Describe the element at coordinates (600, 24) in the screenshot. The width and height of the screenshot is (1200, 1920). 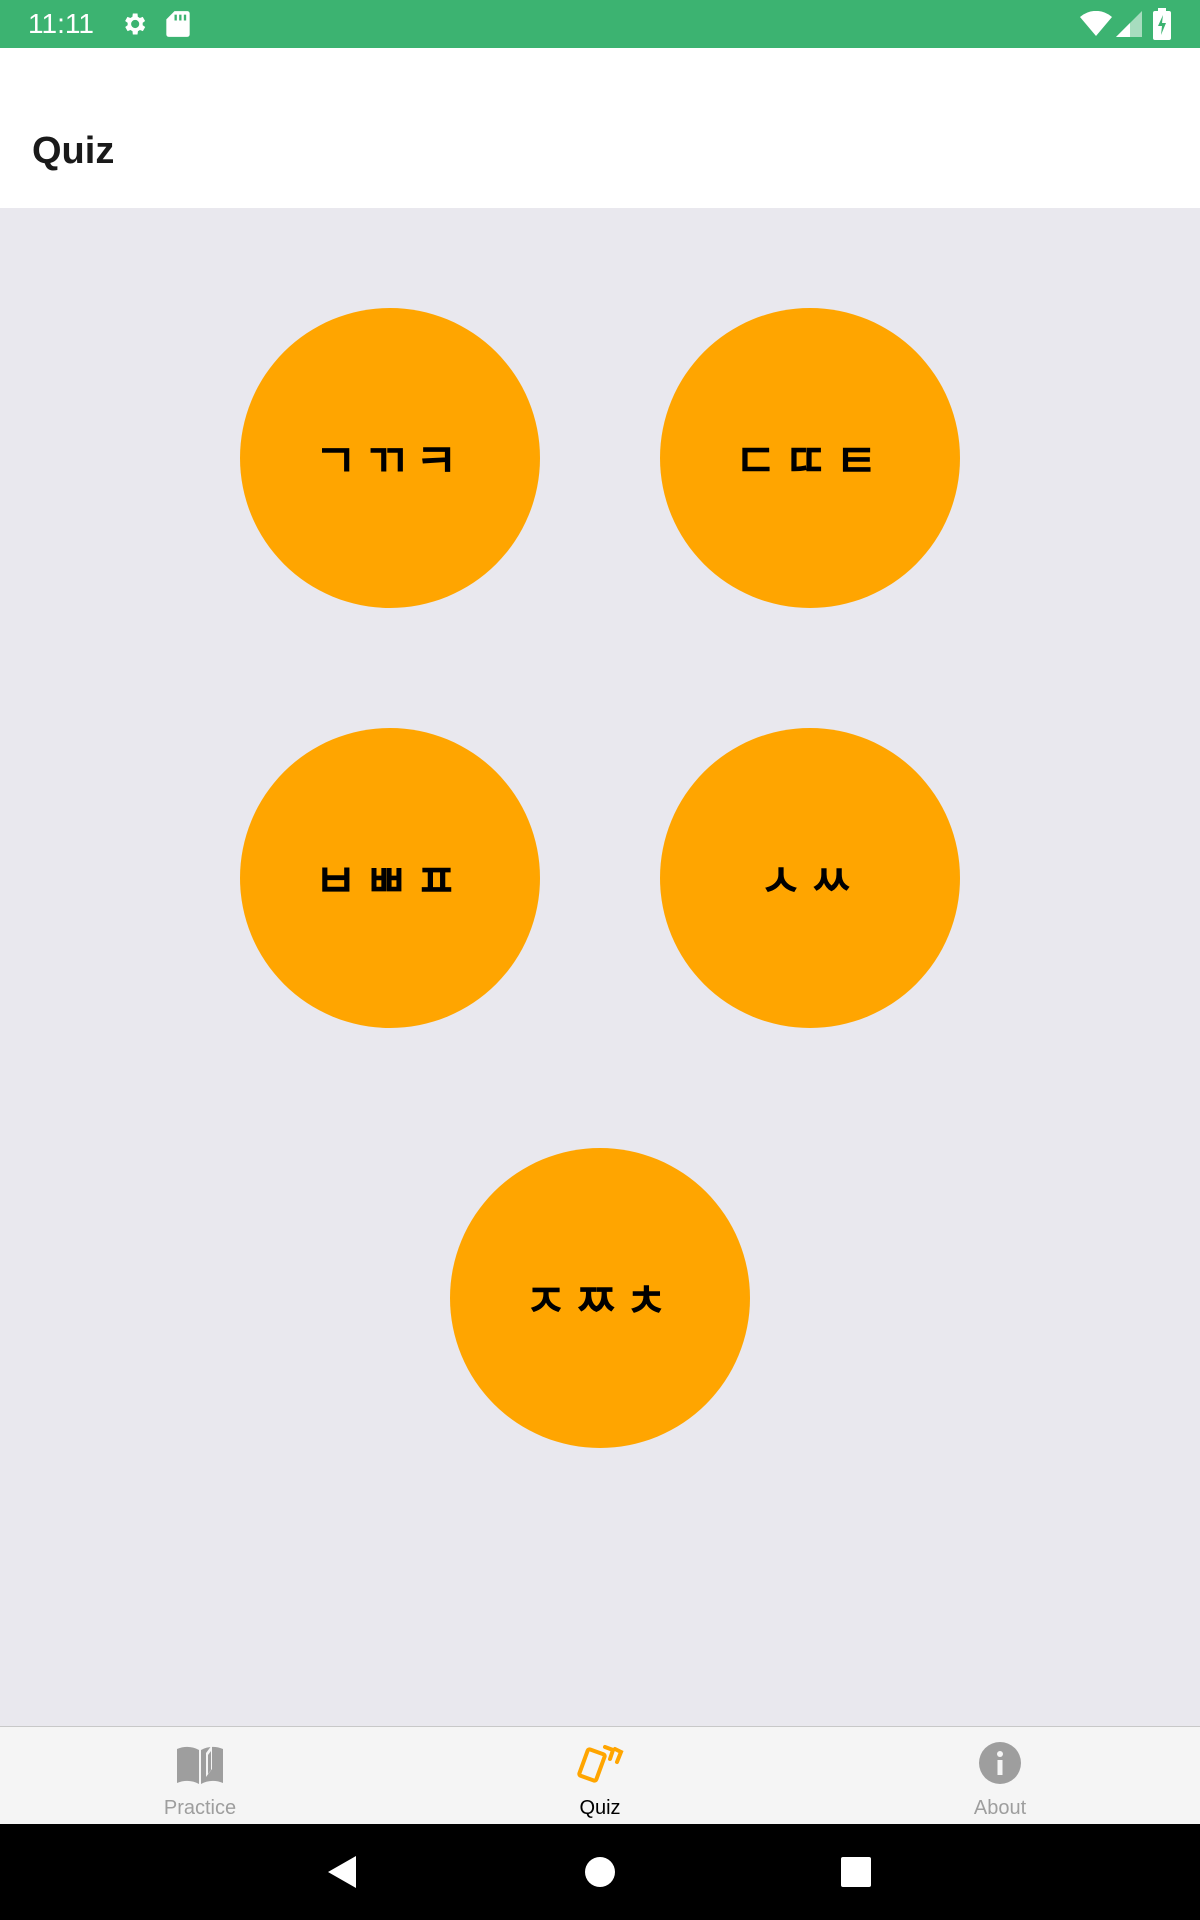
I see `status-bar: 11:11` at that location.